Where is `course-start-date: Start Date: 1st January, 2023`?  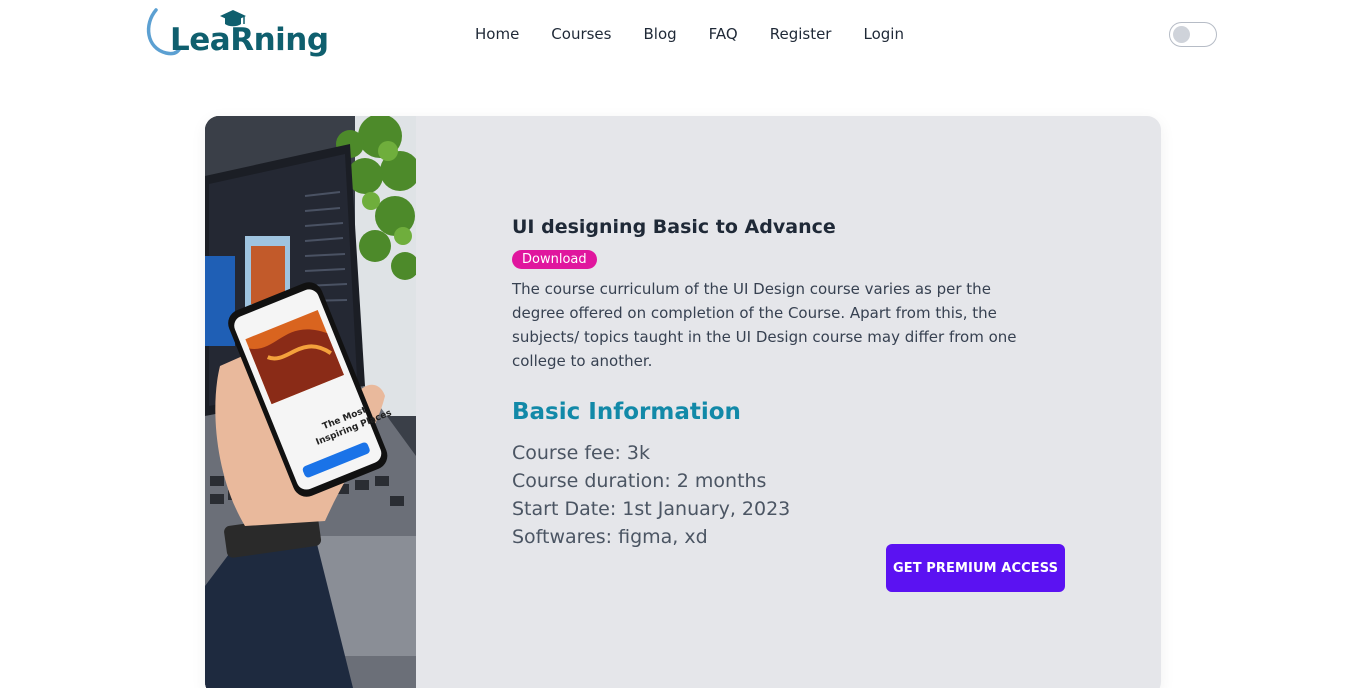 course-start-date: Start Date: 1st January, 2023 is located at coordinates (651, 509).